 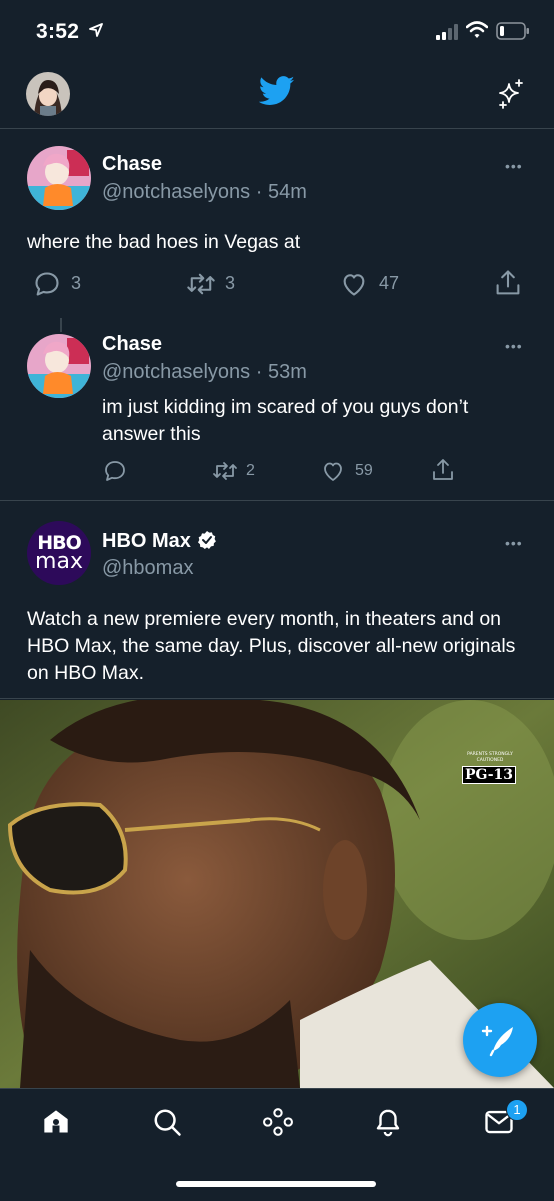 I want to click on battery-icon, so click(x=513, y=31).